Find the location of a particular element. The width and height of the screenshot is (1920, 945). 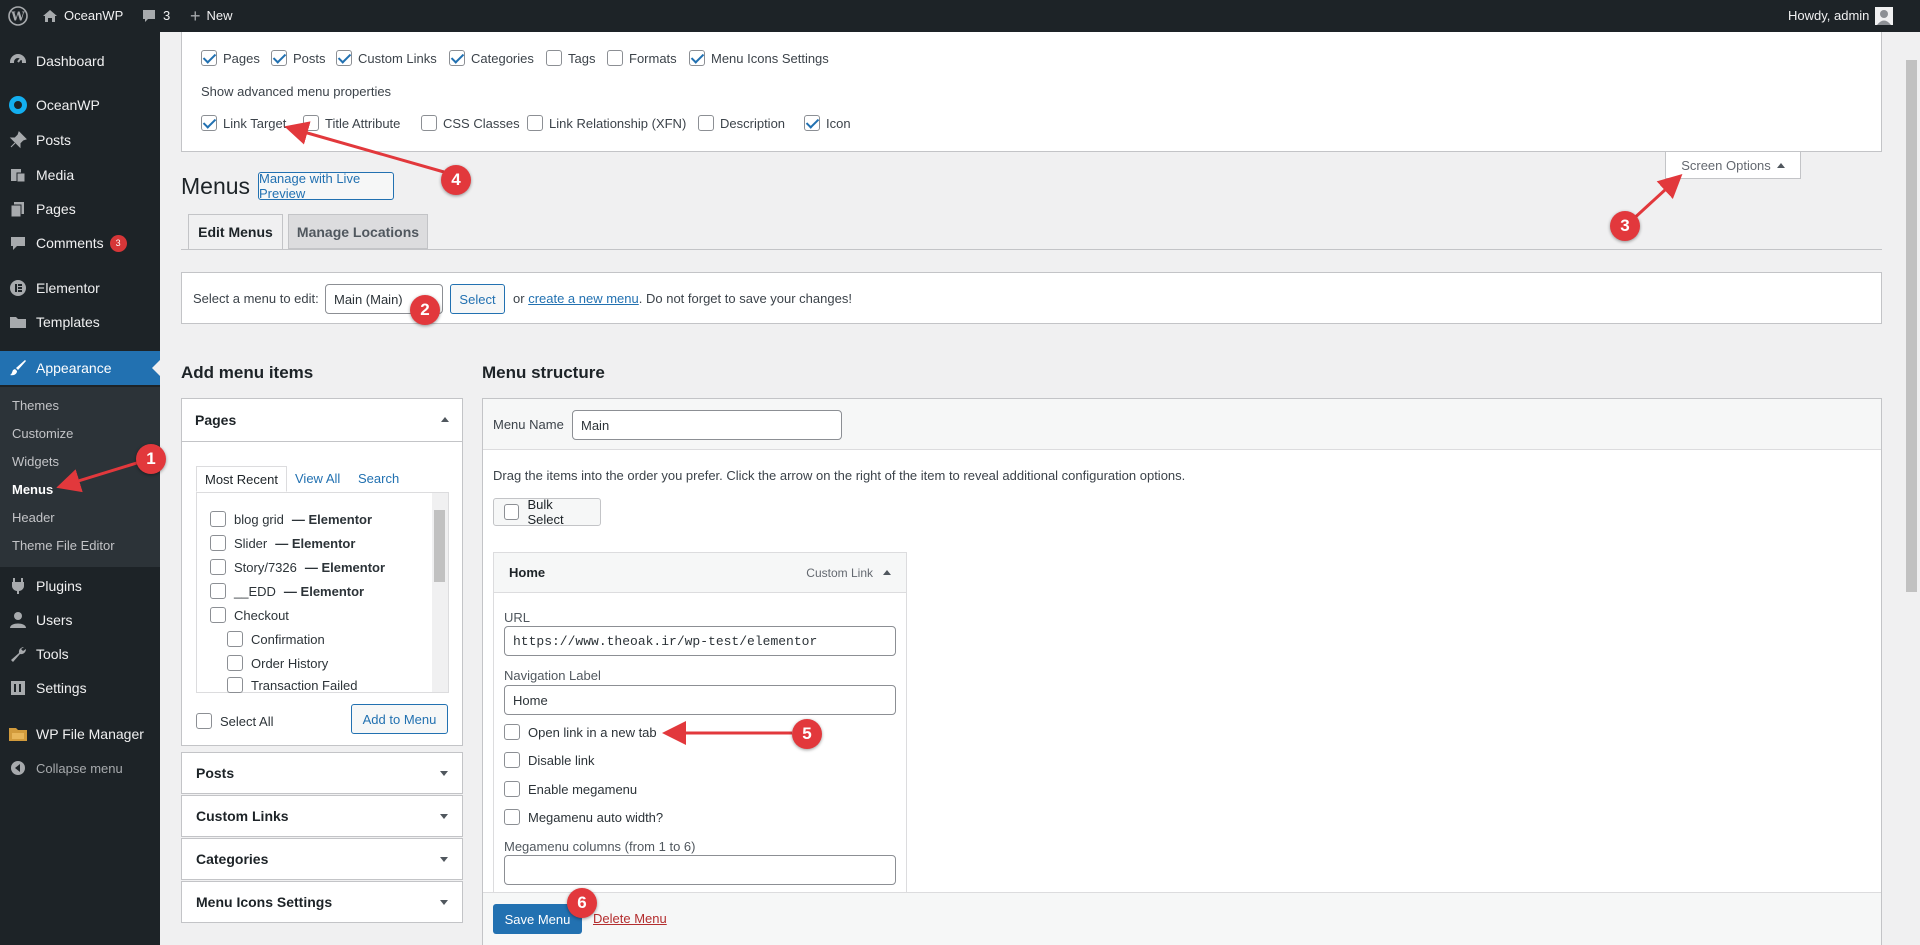

my-account-link: Howdy, admin is located at coordinates (1841, 16).